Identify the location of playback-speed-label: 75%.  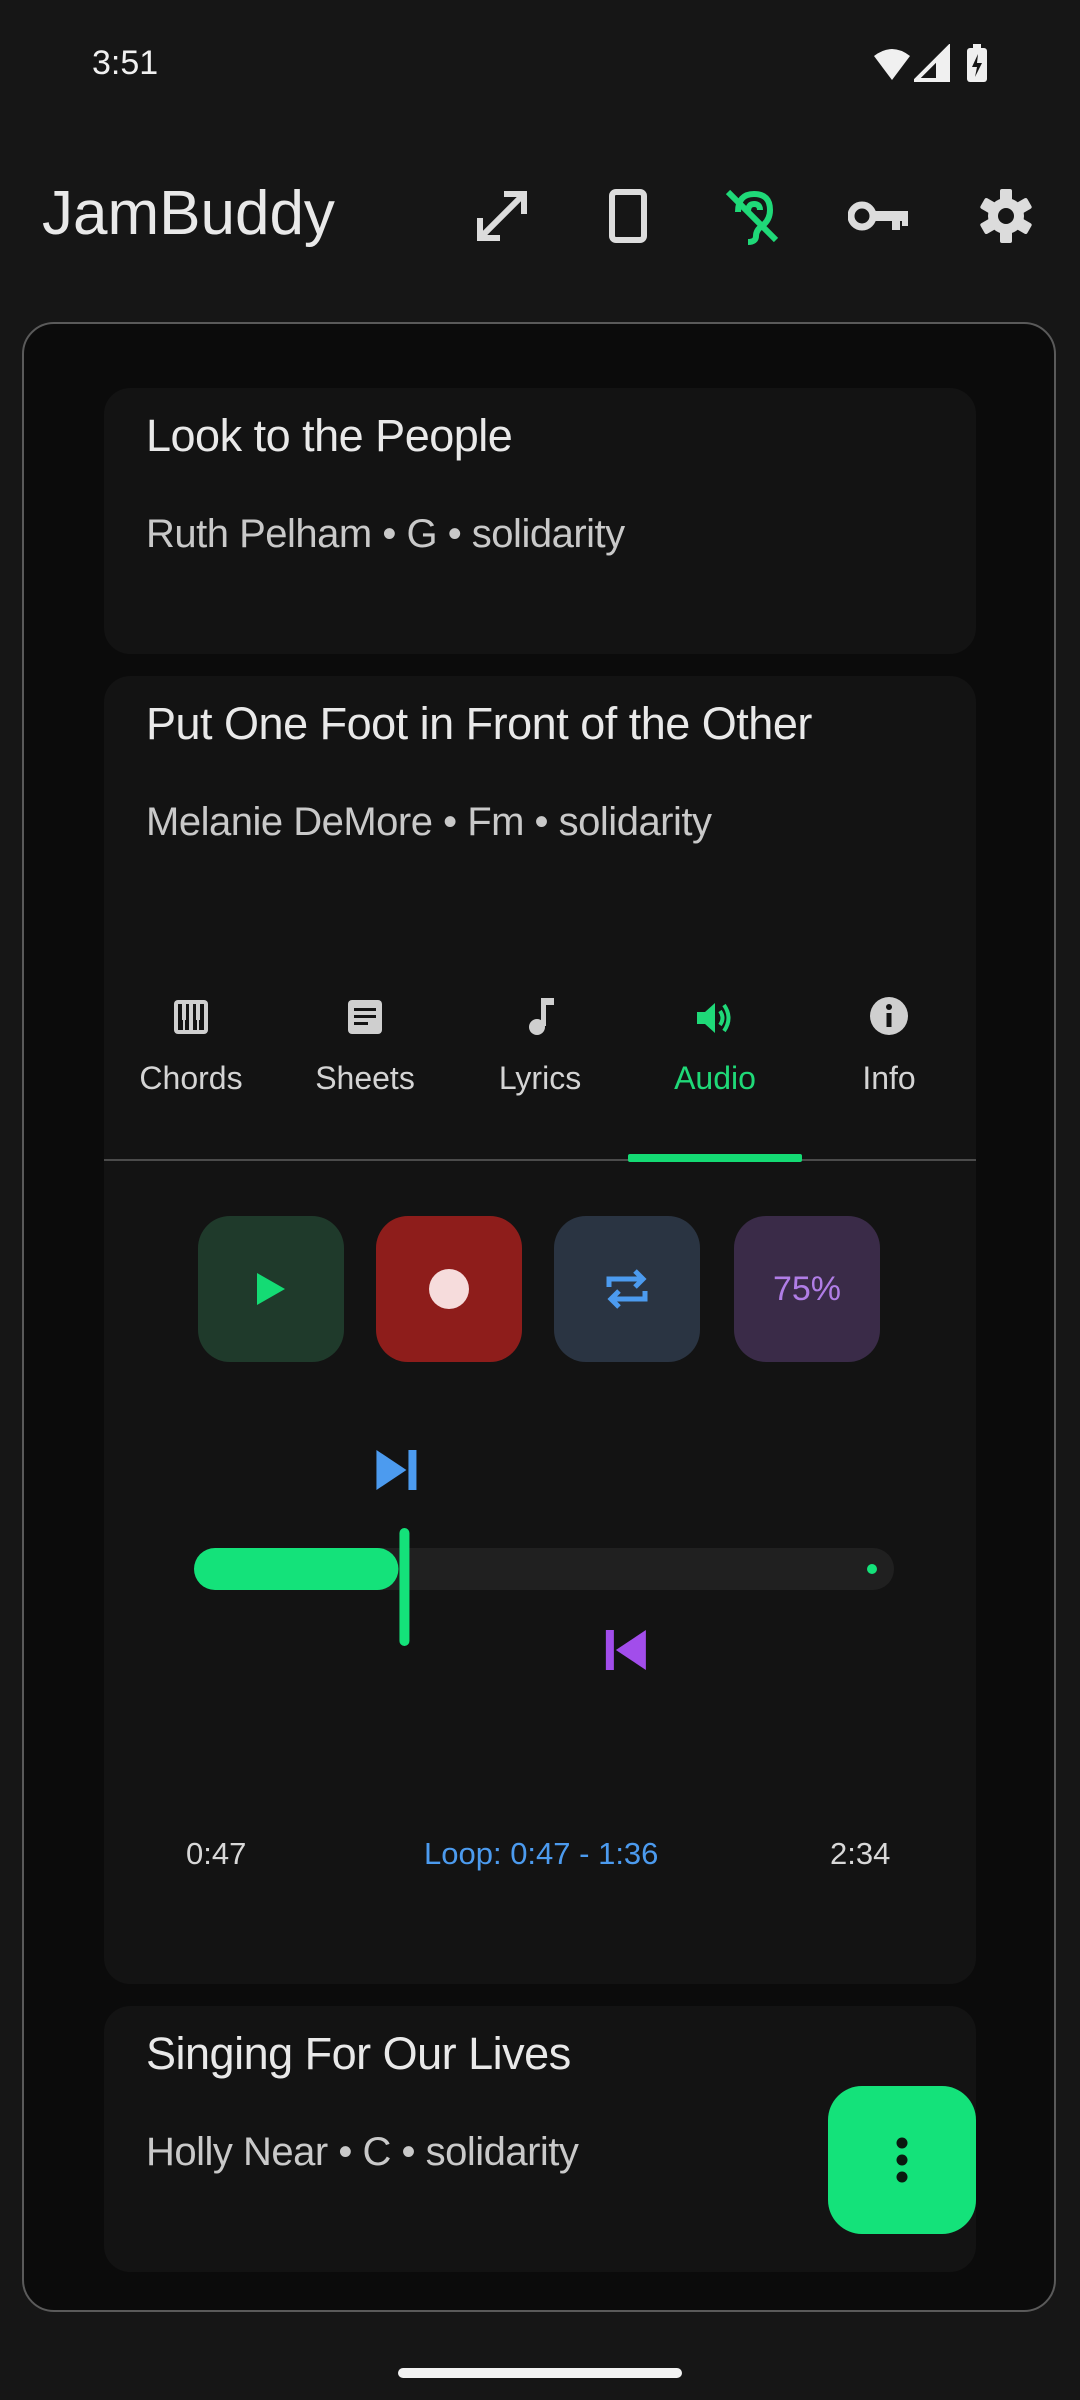
(807, 1288).